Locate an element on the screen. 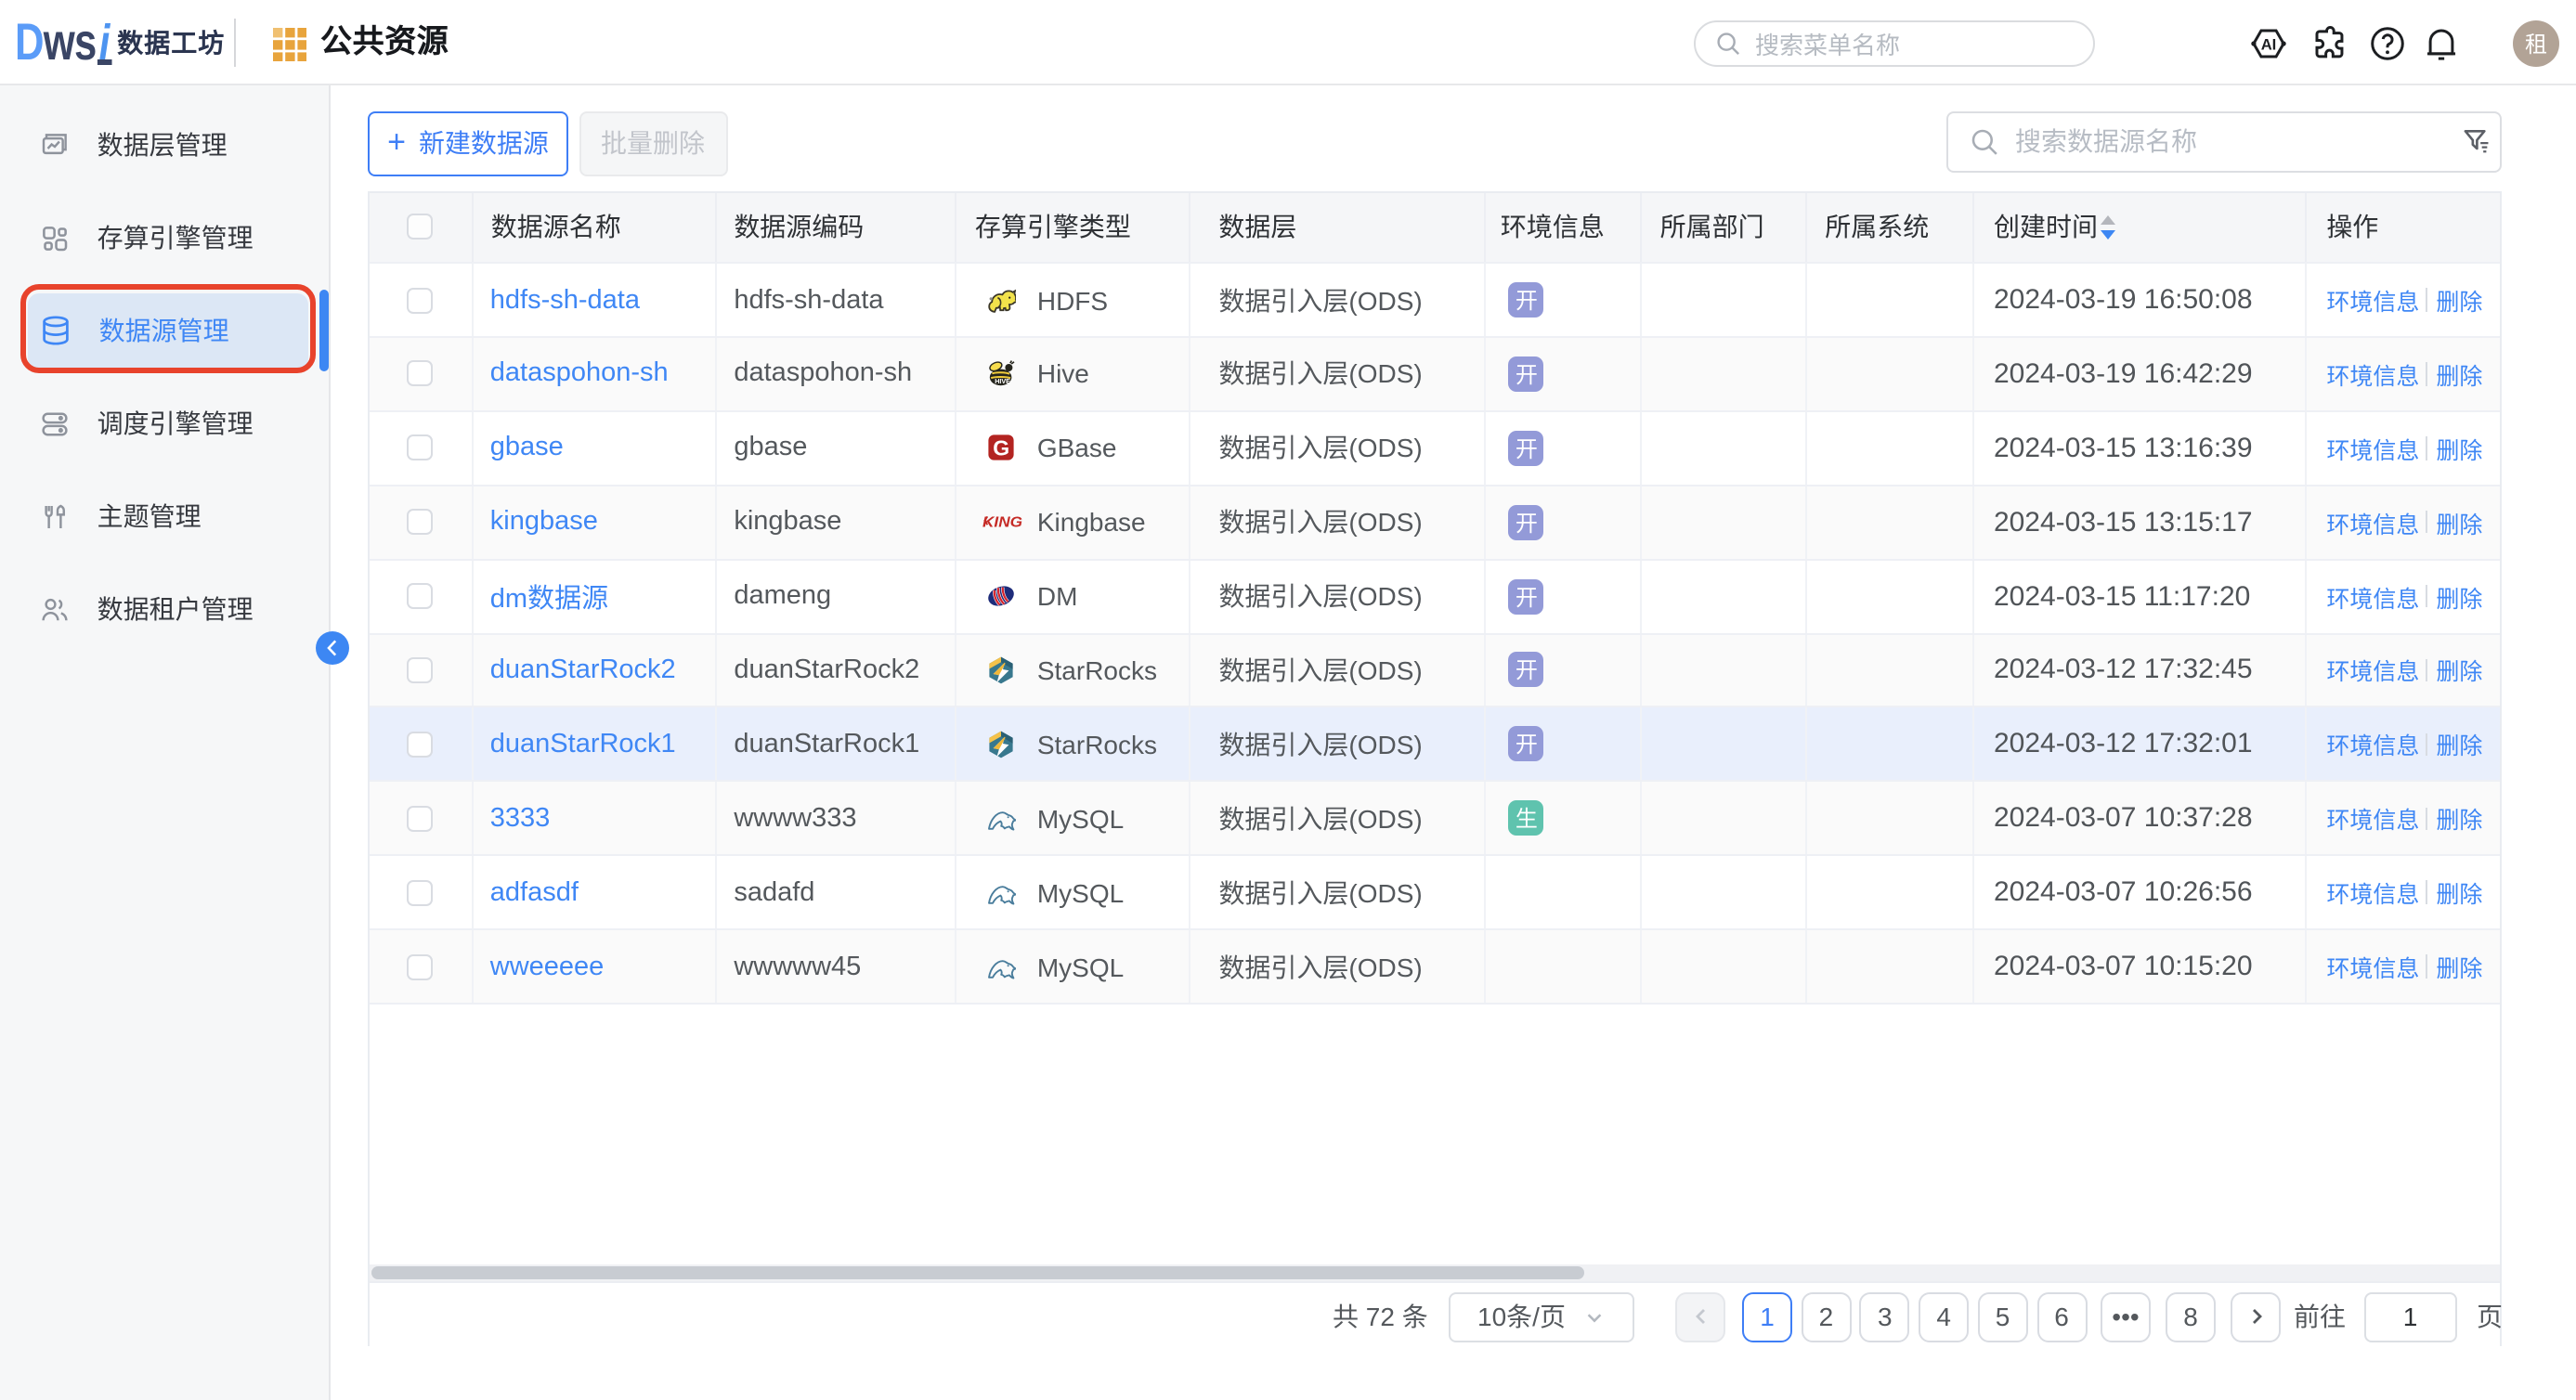 Image resolution: width=2576 pixels, height=1400 pixels. svg-text: AI is located at coordinates (2268, 43).